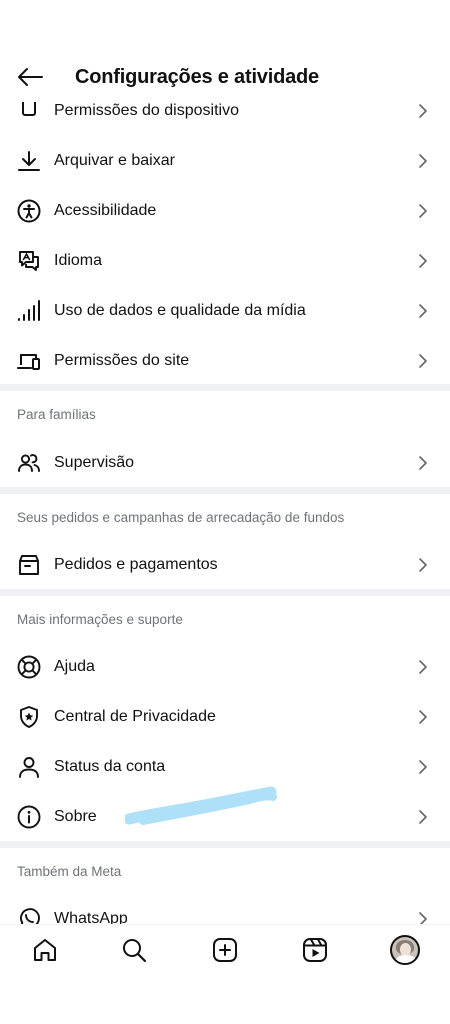 The height and width of the screenshot is (1024, 450). What do you see at coordinates (201, 805) in the screenshot?
I see `redaction-scribble` at bounding box center [201, 805].